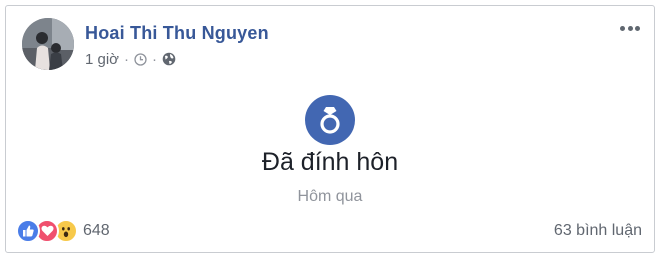  I want to click on reaction-count: 648, so click(96, 231).